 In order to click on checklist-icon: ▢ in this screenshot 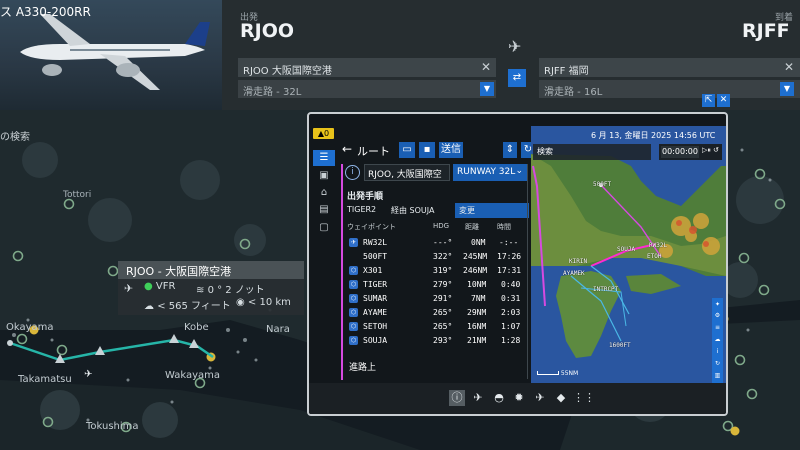, I will do `click(324, 228)`.